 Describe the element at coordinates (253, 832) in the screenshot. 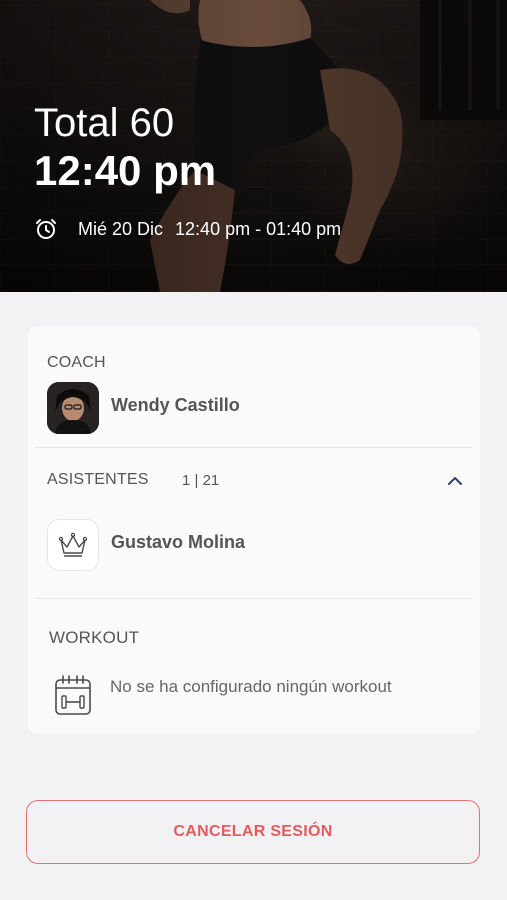

I see `cancel-session-button: CANCELAR SESIÓN` at that location.